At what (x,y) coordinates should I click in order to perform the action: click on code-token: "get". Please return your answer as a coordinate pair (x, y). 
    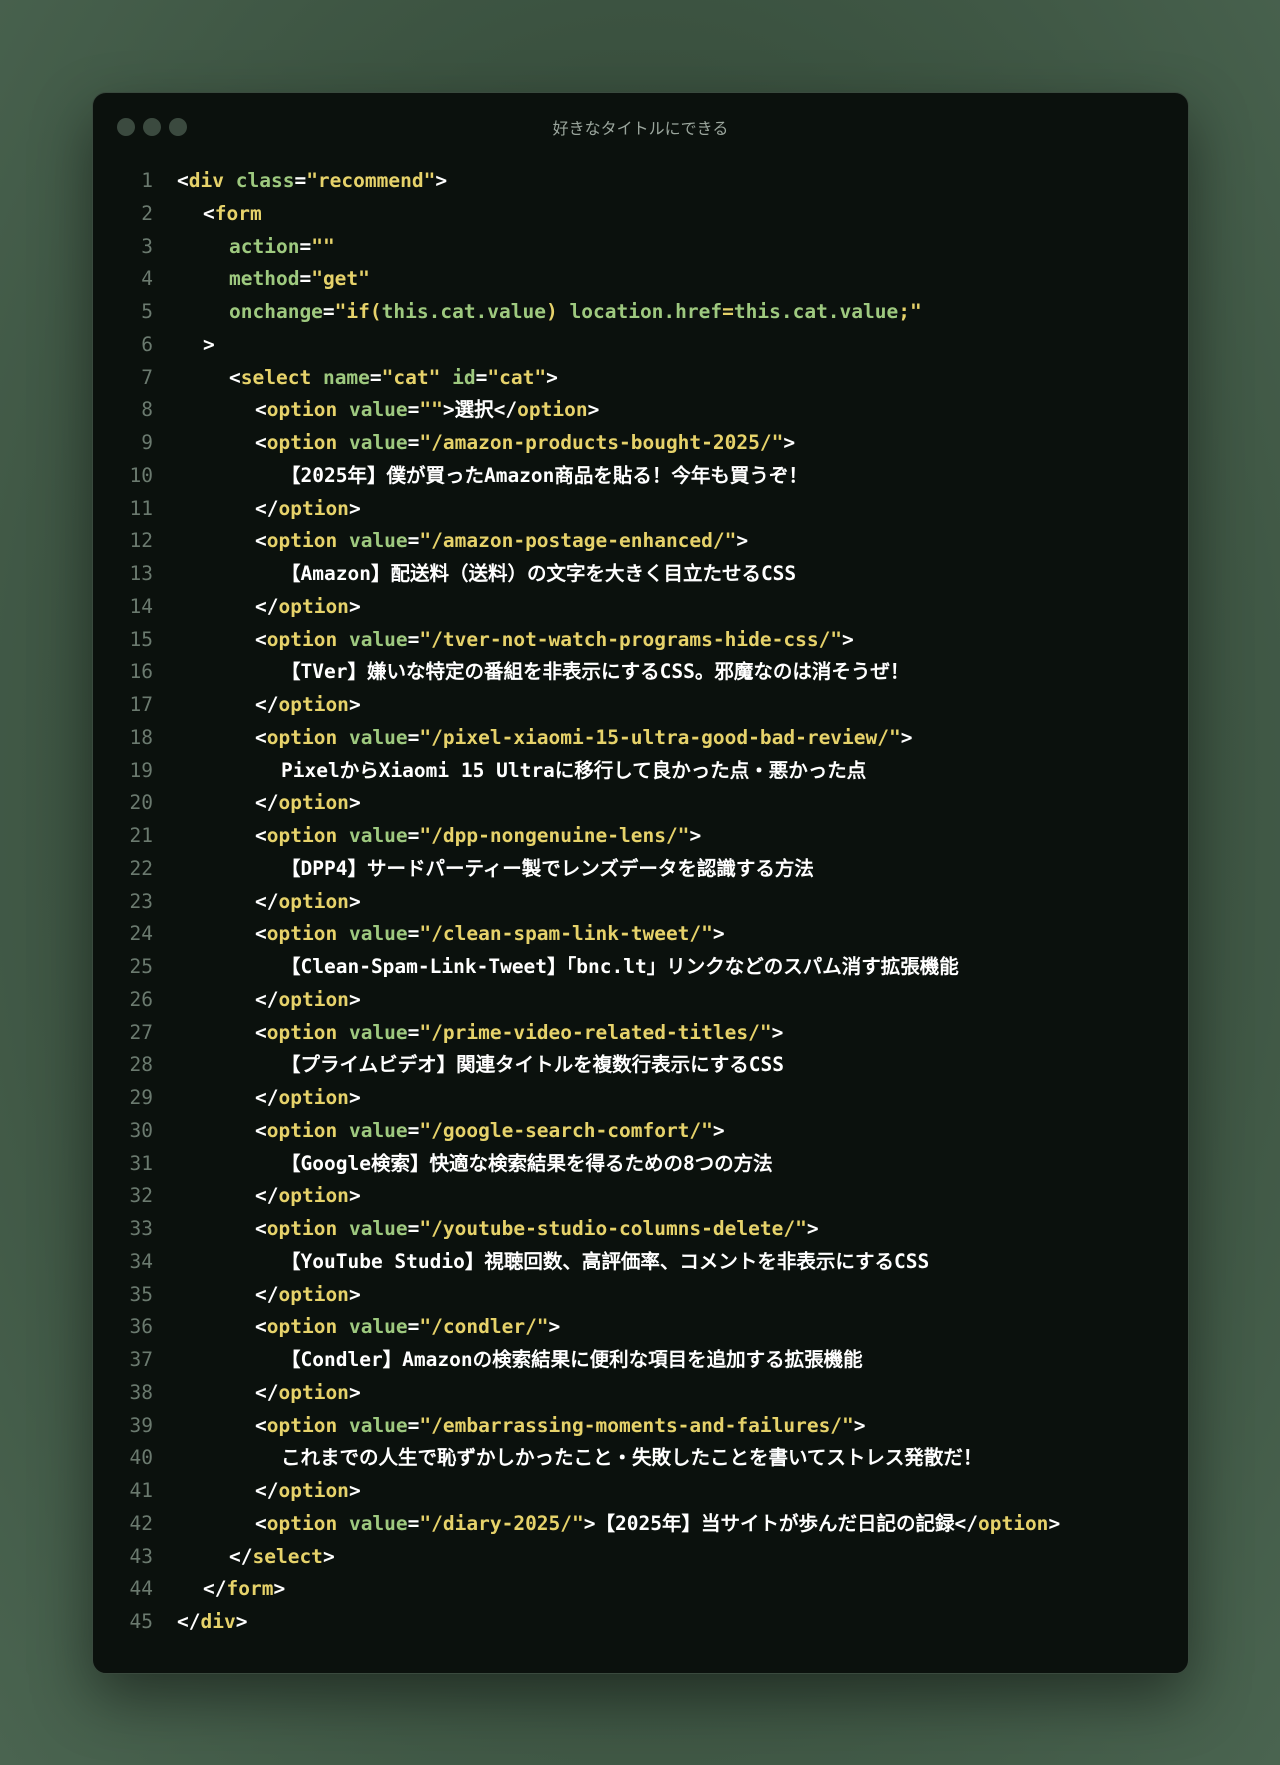
    Looking at the image, I should click on (340, 279).